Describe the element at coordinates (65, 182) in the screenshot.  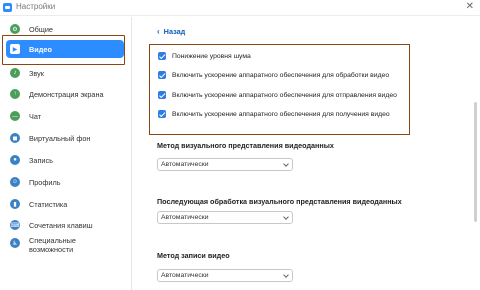
I see `sidebar-item-profile: ☺ Профиль` at that location.